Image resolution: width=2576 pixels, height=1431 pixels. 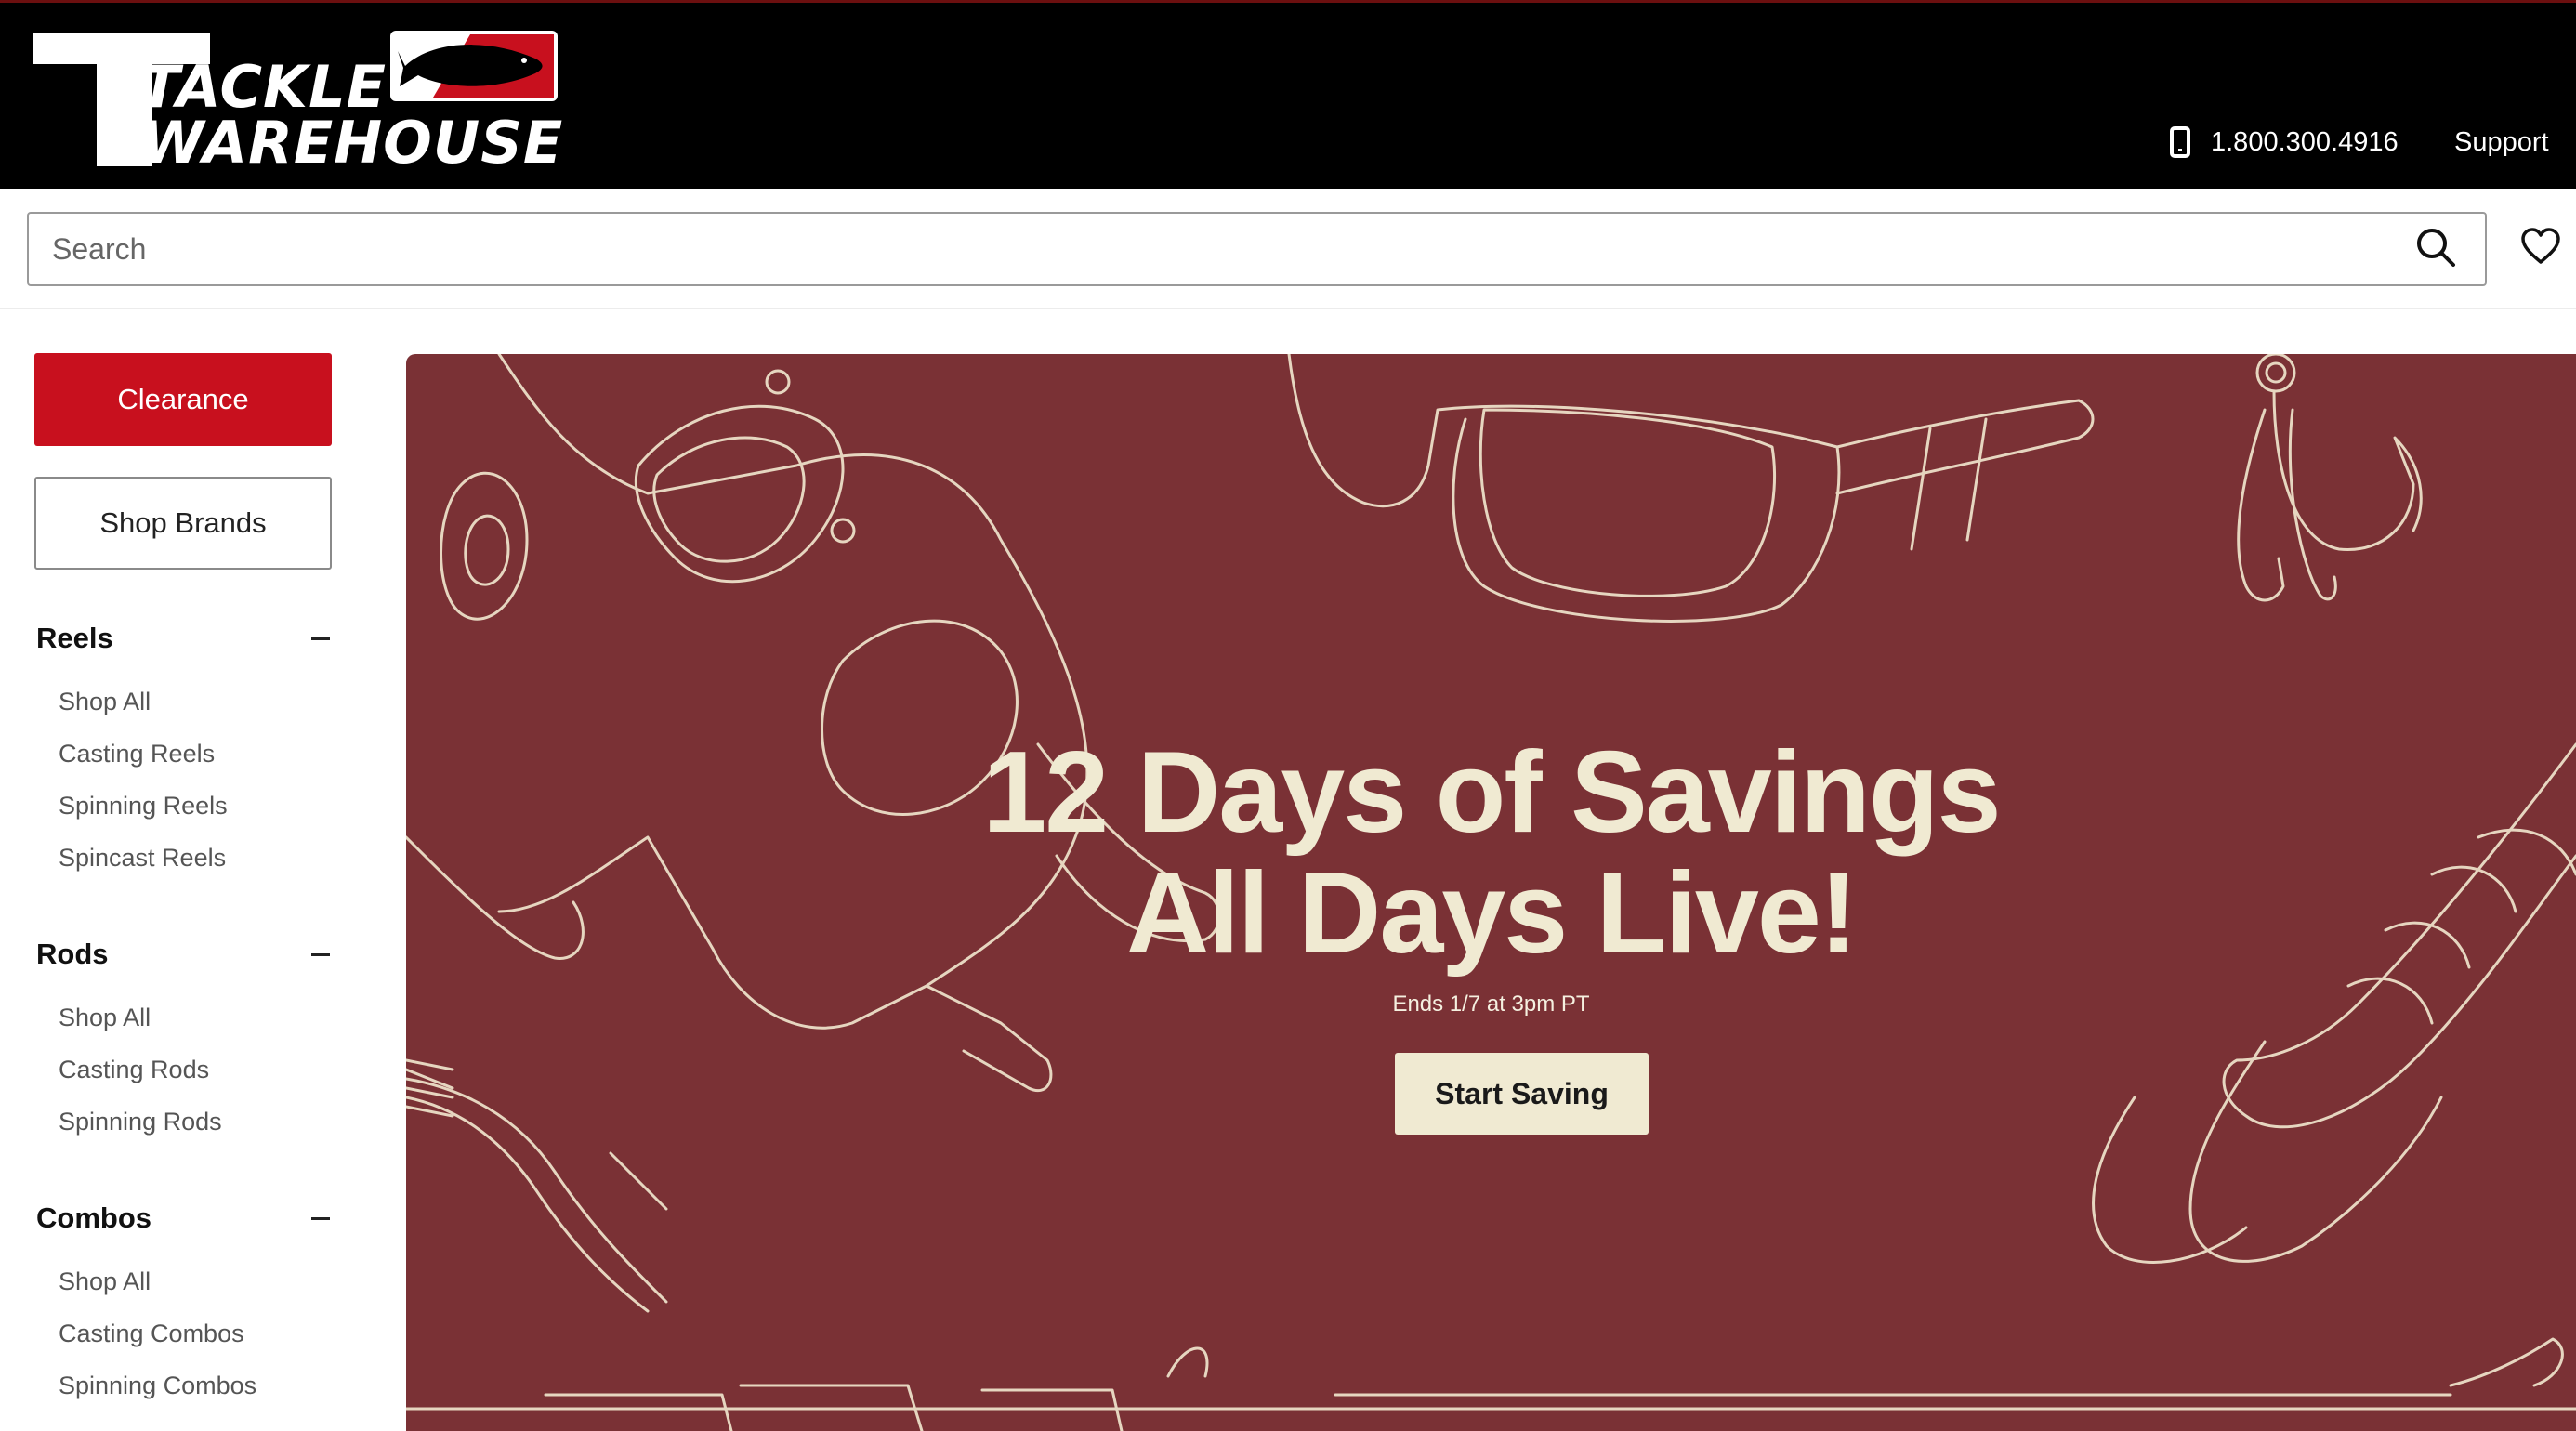 What do you see at coordinates (105, 701) in the screenshot?
I see `sidebar-link-reels-shop-all: Shop All` at bounding box center [105, 701].